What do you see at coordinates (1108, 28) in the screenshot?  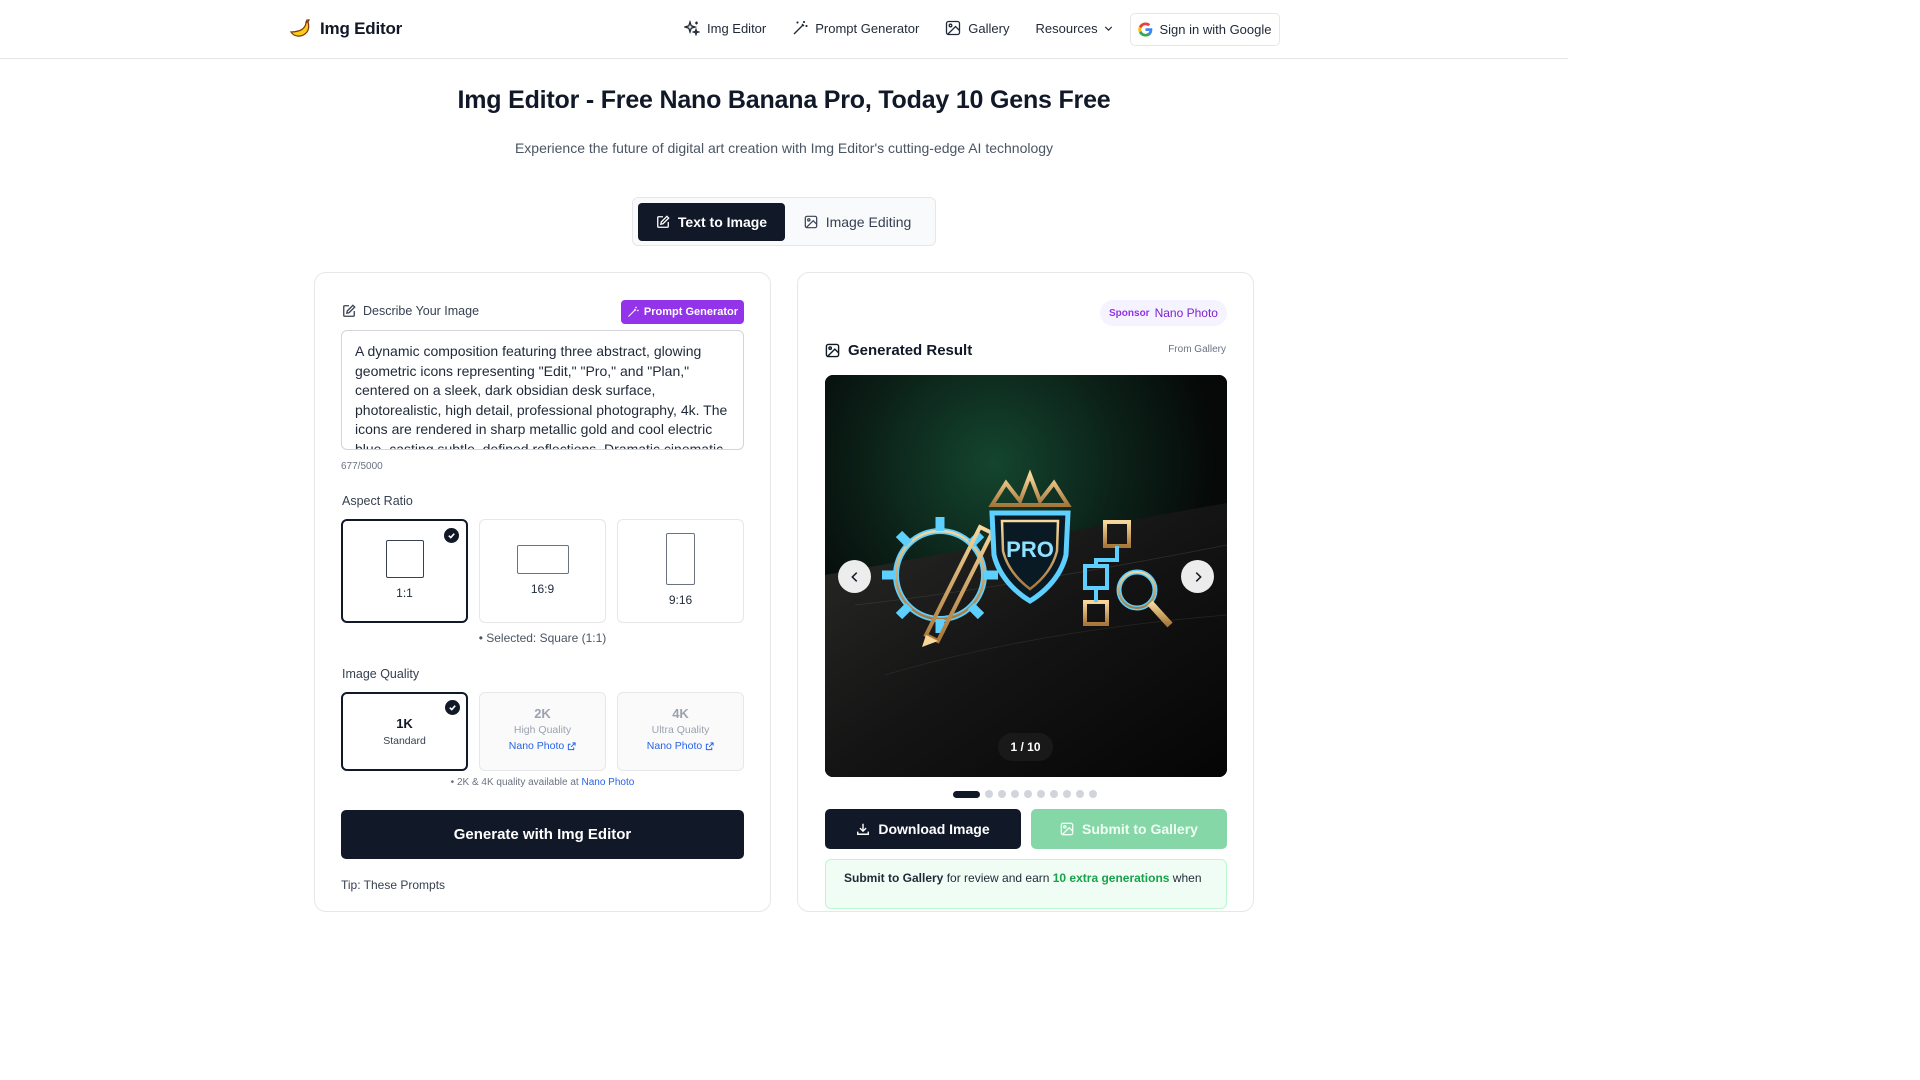 I see `chevron-down-icon` at bounding box center [1108, 28].